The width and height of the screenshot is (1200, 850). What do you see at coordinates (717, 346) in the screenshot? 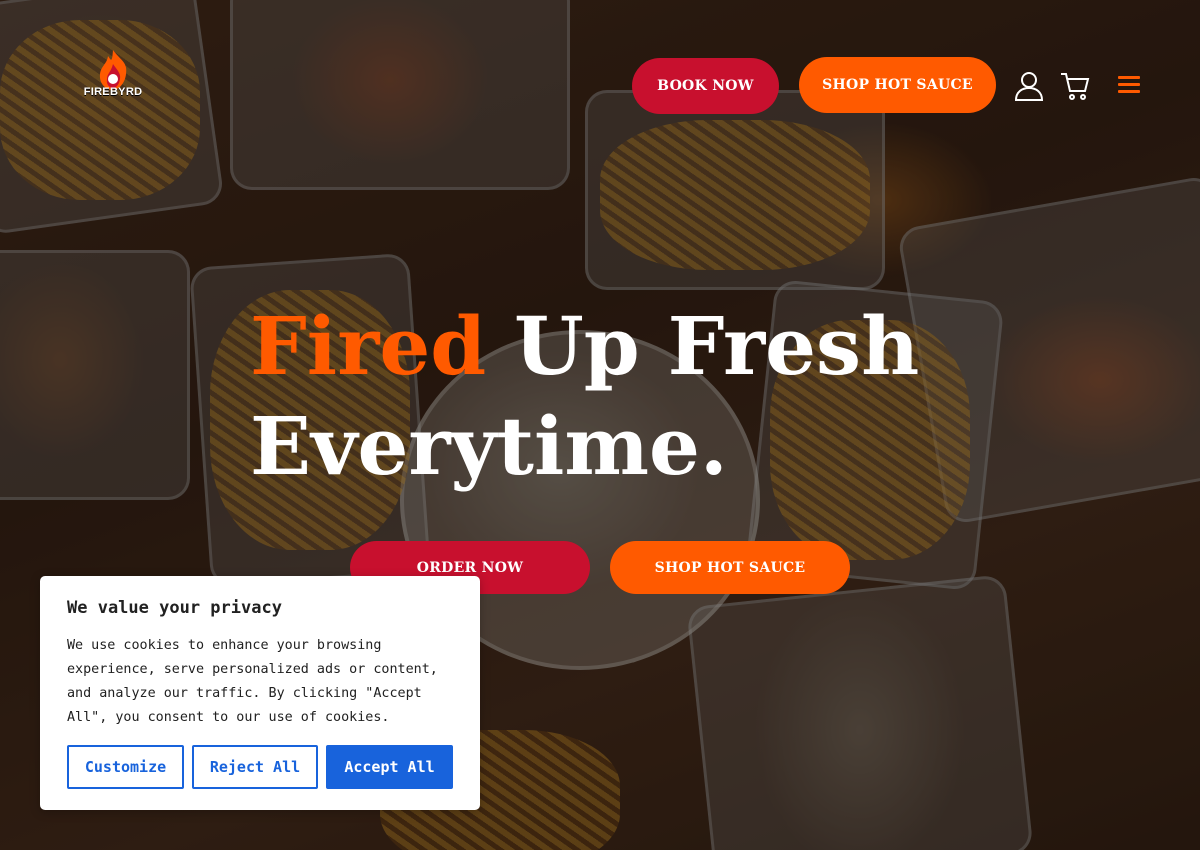
I see `hero-title-rest: Up Fresh` at bounding box center [717, 346].